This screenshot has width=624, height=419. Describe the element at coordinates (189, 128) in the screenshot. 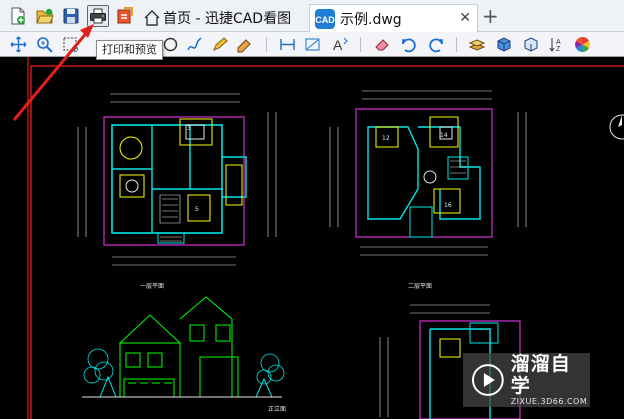

I see `svg-text: 3` at that location.